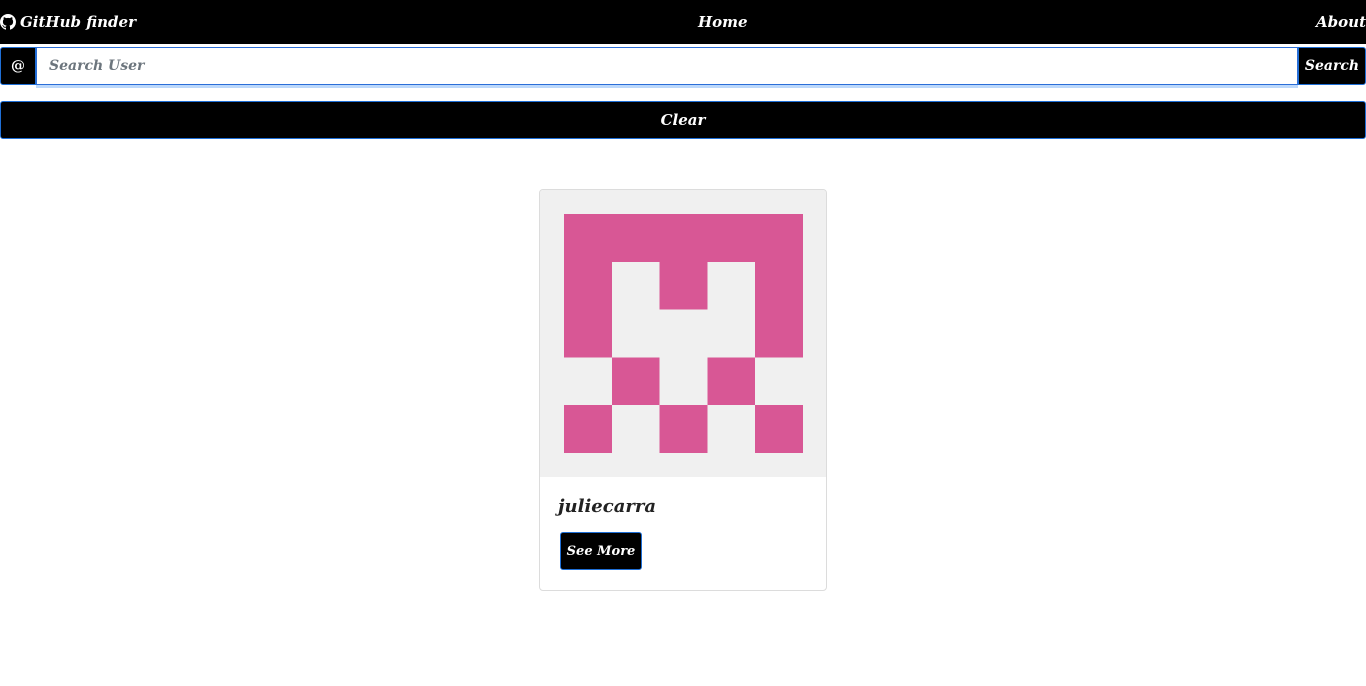 The width and height of the screenshot is (1366, 686). What do you see at coordinates (1332, 66) in the screenshot?
I see `search-button: Search` at bounding box center [1332, 66].